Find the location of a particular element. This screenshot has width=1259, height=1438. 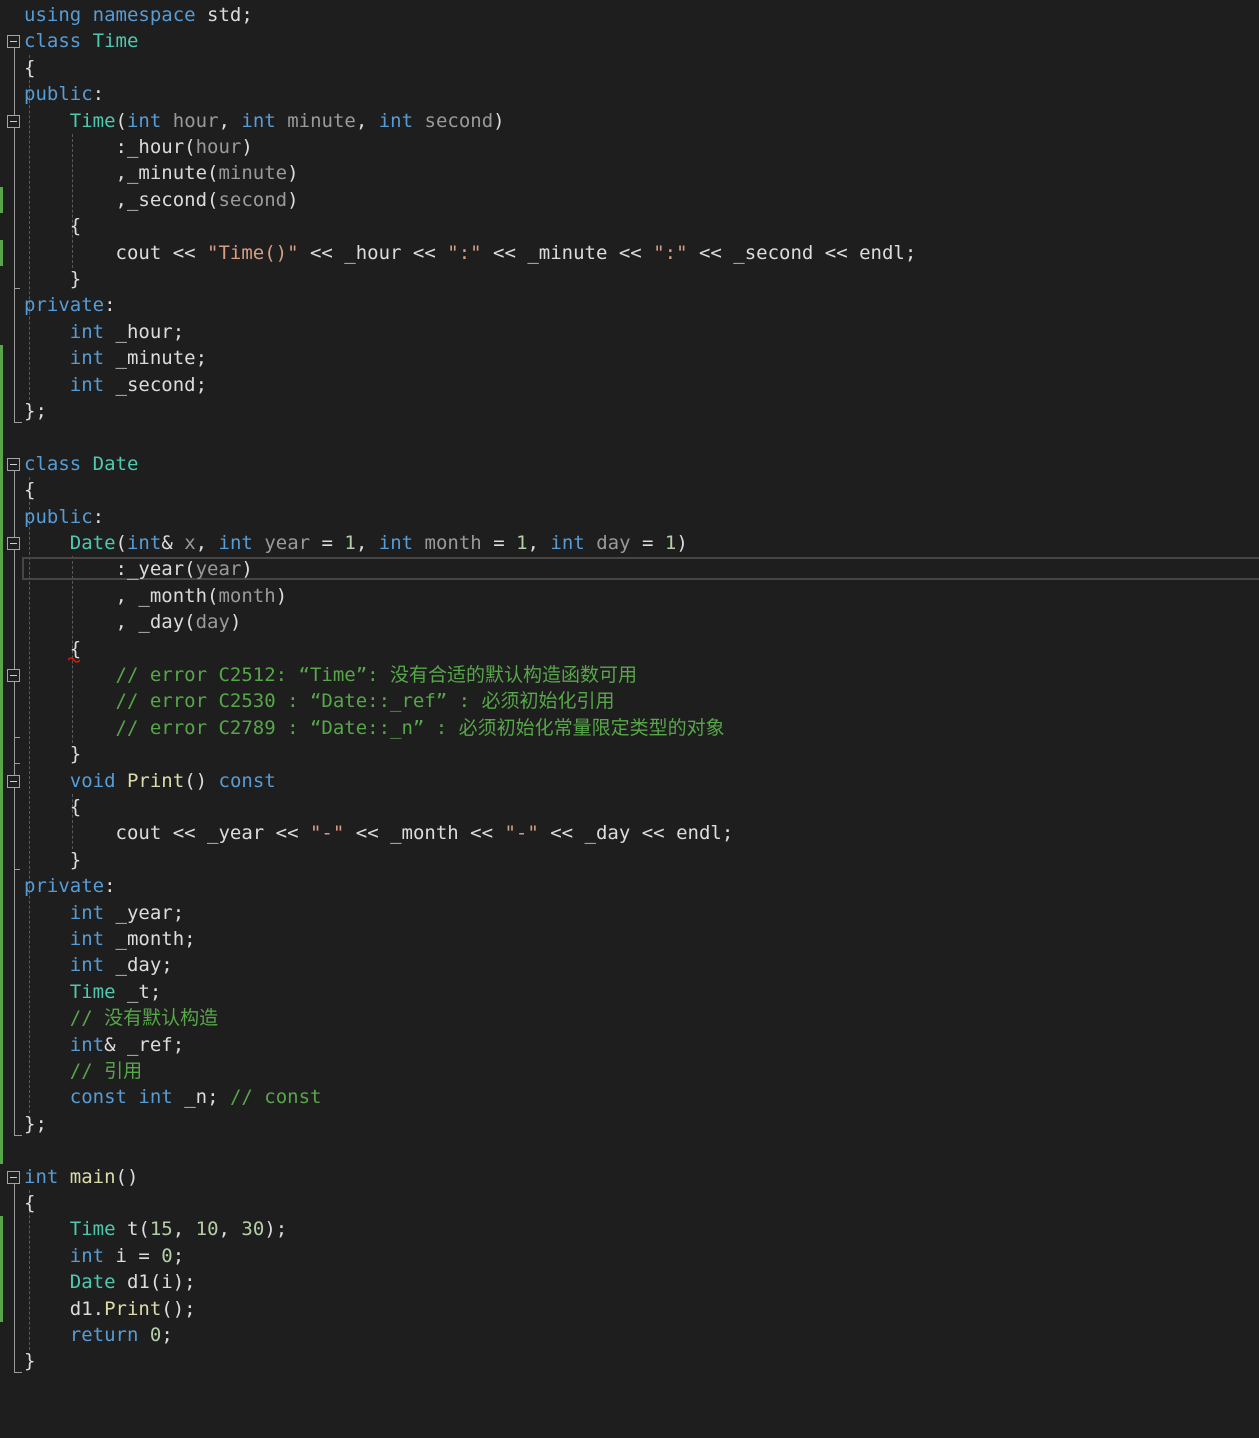

code-text: return 0; is located at coordinates (98, 1335).